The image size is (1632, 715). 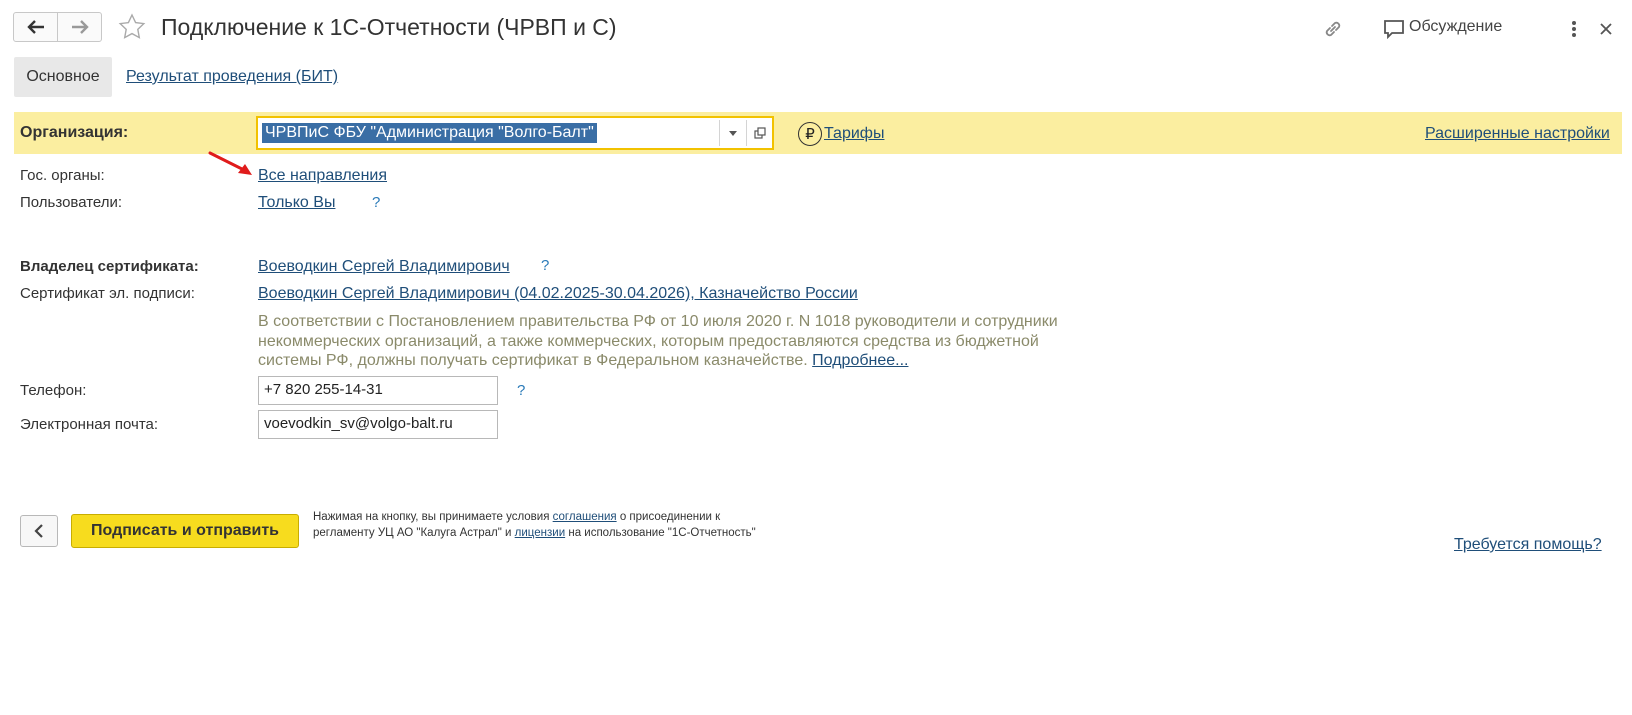 What do you see at coordinates (322, 176) in the screenshot?
I see `gov-bodies-link: Все направления` at bounding box center [322, 176].